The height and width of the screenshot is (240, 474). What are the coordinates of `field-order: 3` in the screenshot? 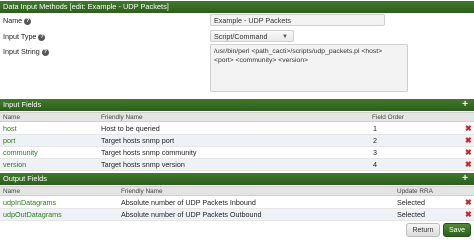 It's located at (375, 152).